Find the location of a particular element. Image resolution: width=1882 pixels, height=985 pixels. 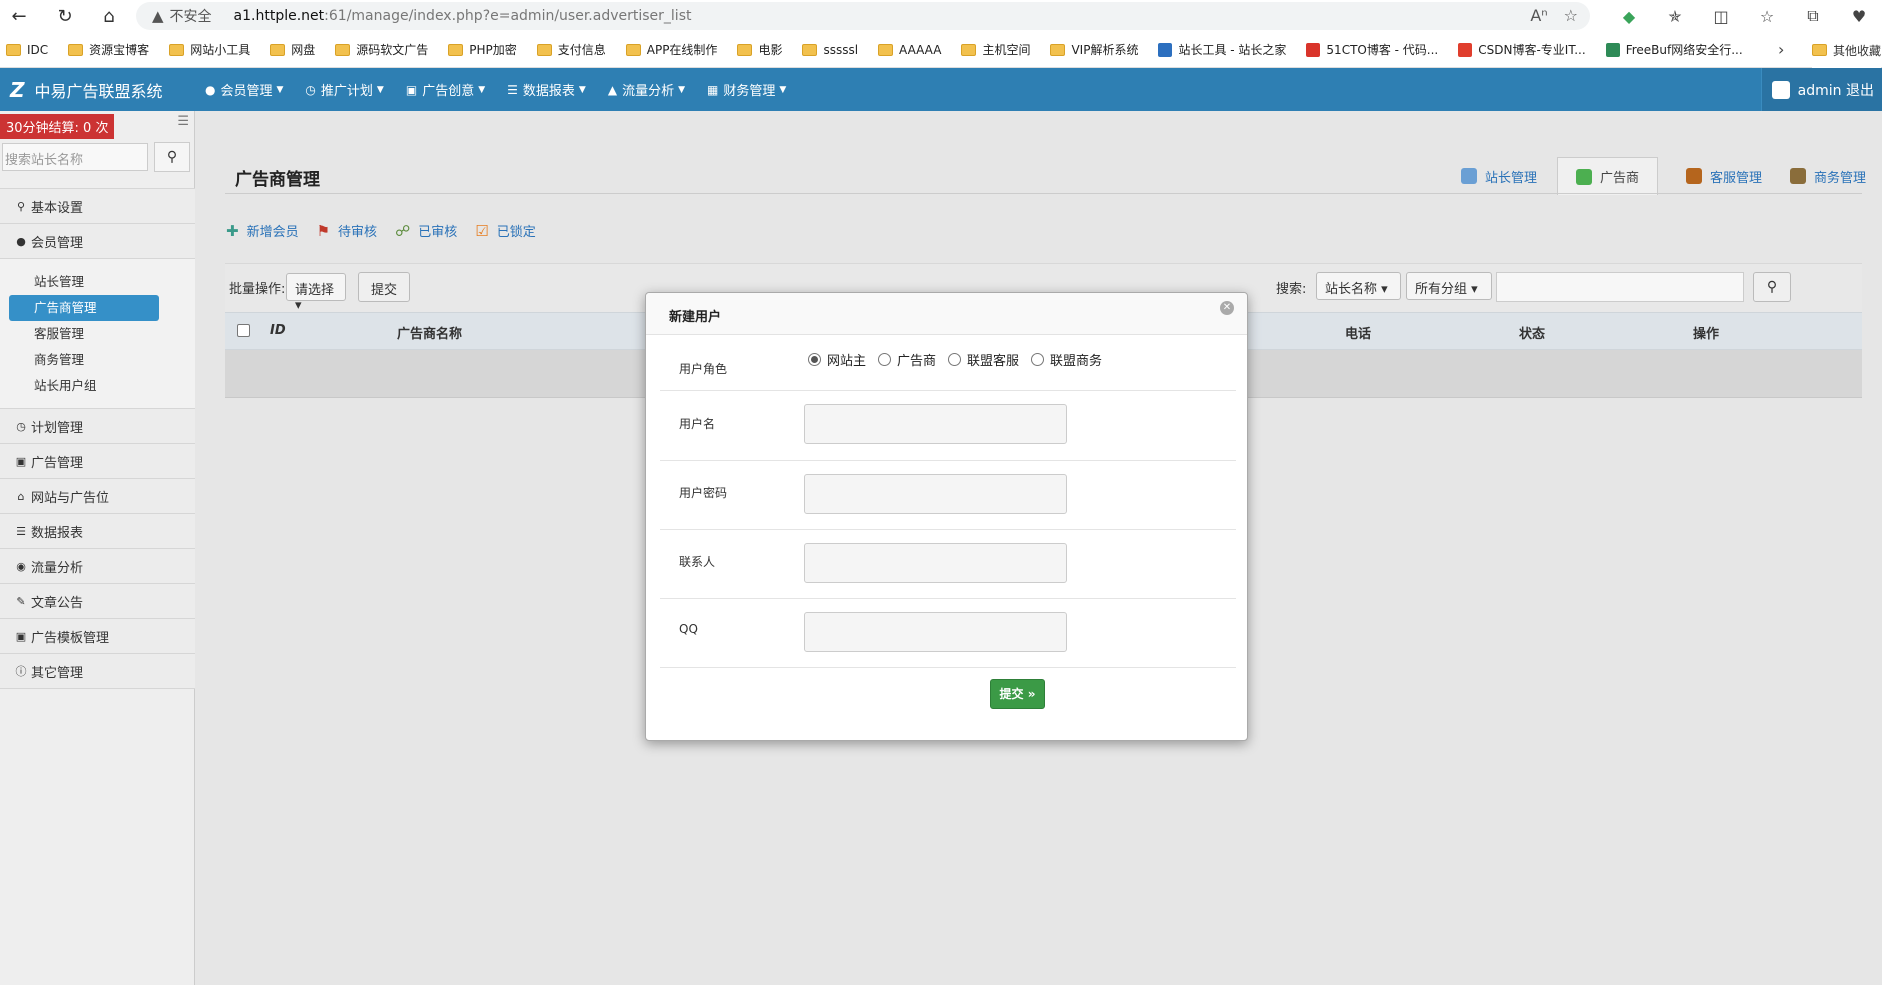

menu-label: 财务管理 is located at coordinates (749, 91).